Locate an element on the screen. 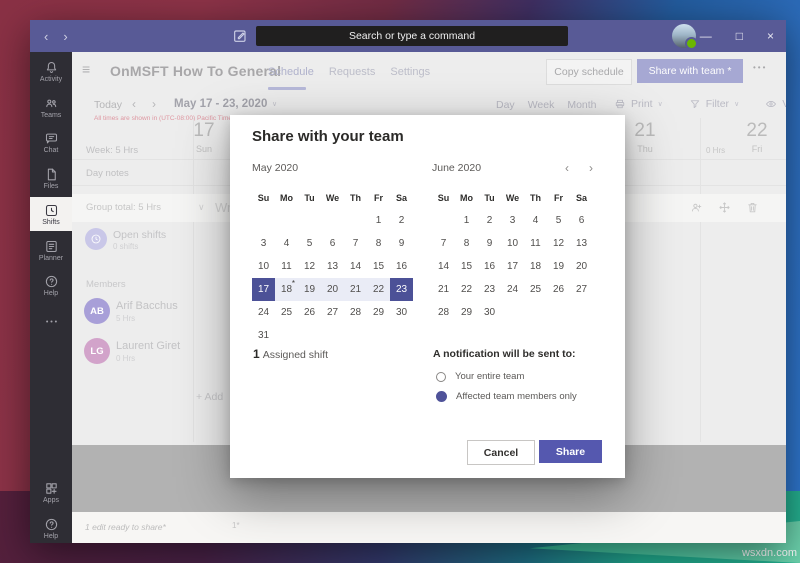  radio-unselected-icon is located at coordinates (441, 376).